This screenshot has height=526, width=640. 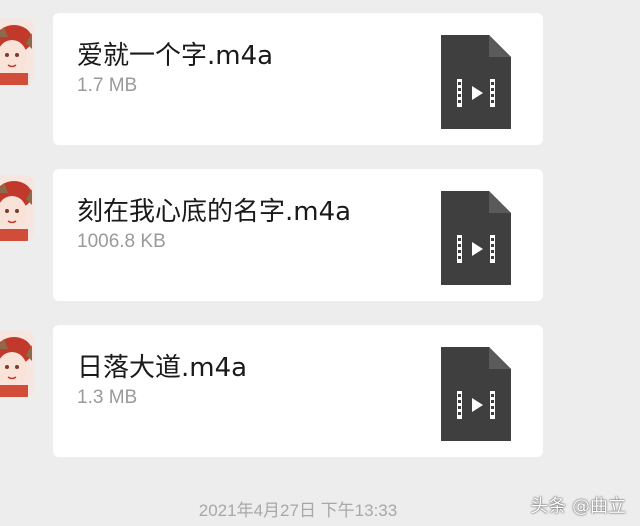 I want to click on message-timestamp: 2021年4月27日 下午13:33, so click(x=298, y=510).